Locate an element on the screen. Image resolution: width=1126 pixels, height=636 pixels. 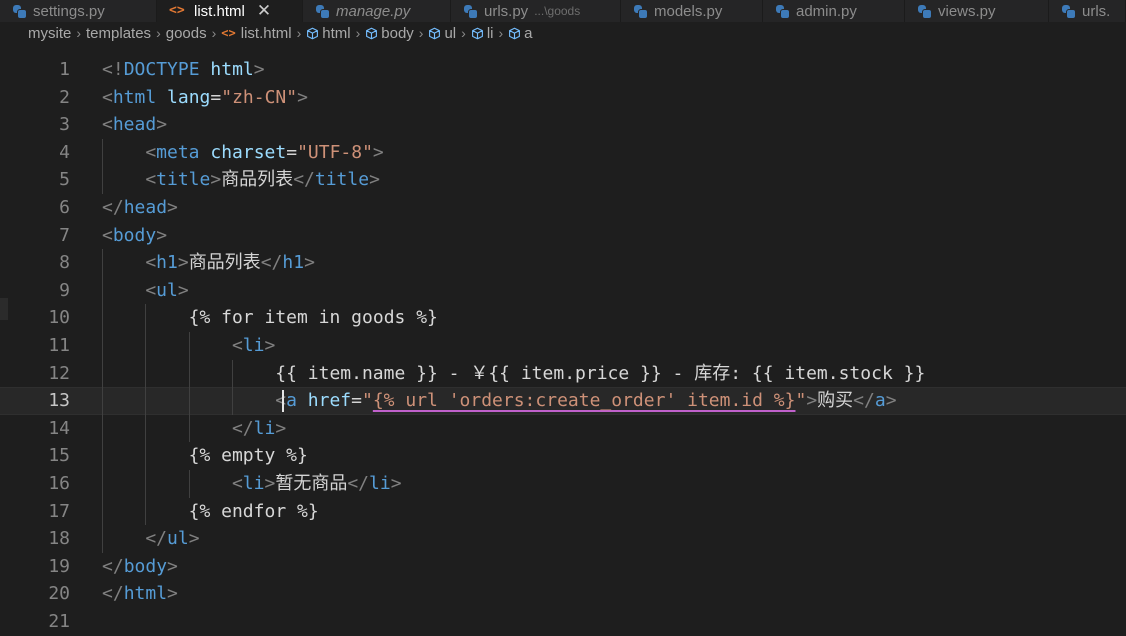
code-line: 9 <ul> is located at coordinates (563, 291).